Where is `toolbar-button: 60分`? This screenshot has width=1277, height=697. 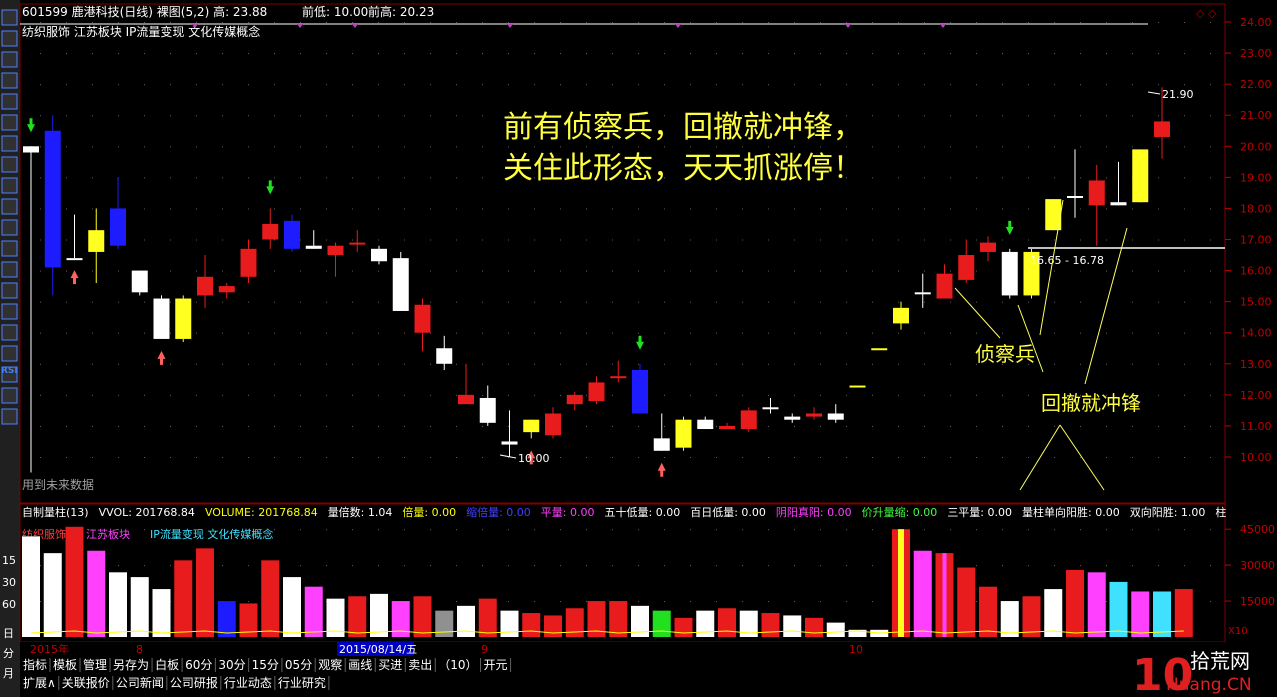 toolbar-button: 60分 is located at coordinates (200, 665).